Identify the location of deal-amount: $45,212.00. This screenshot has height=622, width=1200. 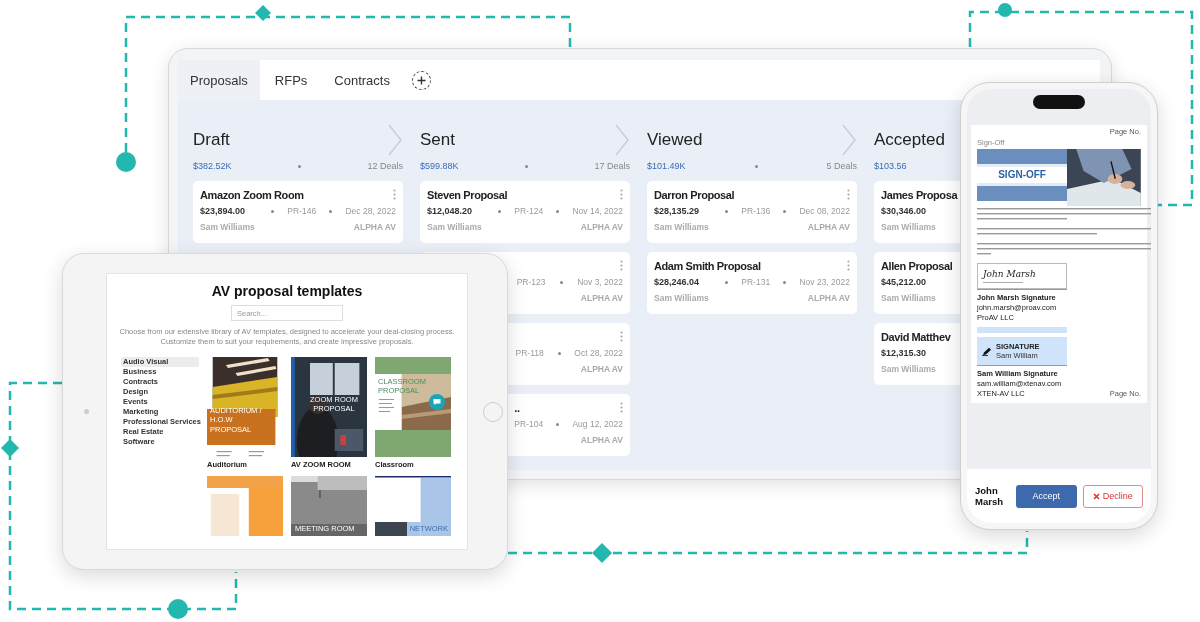
(904, 282).